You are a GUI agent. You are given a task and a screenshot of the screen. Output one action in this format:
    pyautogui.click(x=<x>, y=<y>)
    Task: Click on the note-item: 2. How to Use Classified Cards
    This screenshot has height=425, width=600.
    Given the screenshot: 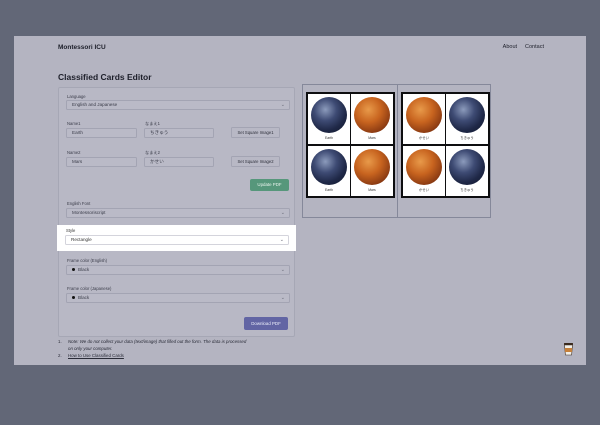 What is the action you would take?
    pyautogui.click(x=91, y=355)
    